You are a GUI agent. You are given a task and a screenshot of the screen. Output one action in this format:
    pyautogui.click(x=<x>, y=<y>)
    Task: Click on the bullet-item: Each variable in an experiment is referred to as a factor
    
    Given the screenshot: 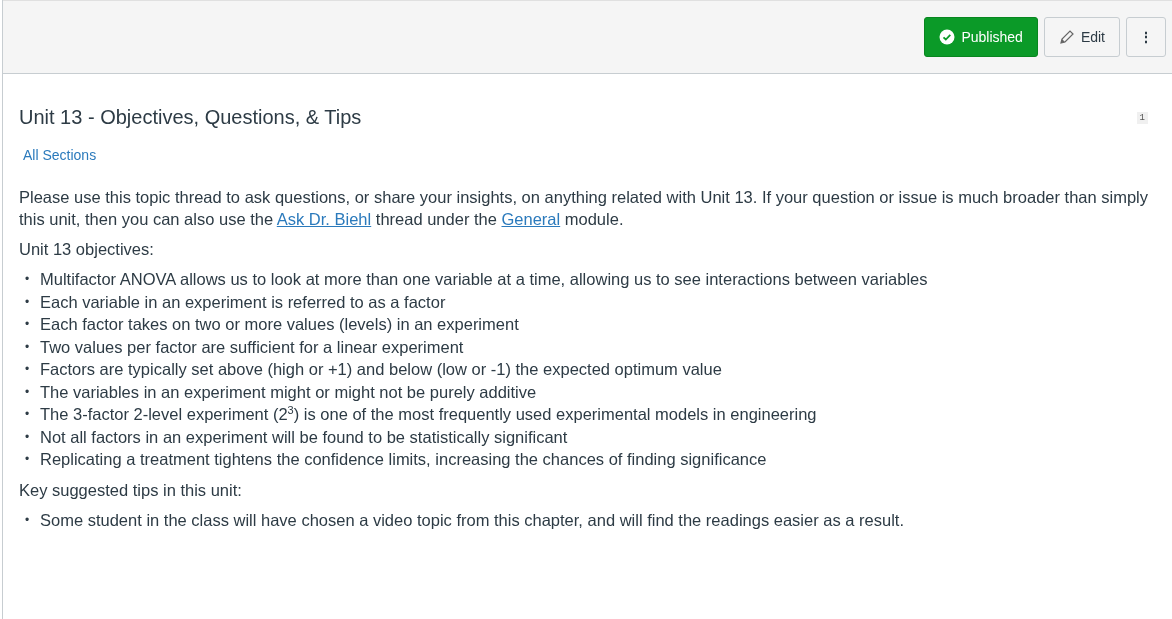 What is the action you would take?
    pyautogui.click(x=243, y=302)
    